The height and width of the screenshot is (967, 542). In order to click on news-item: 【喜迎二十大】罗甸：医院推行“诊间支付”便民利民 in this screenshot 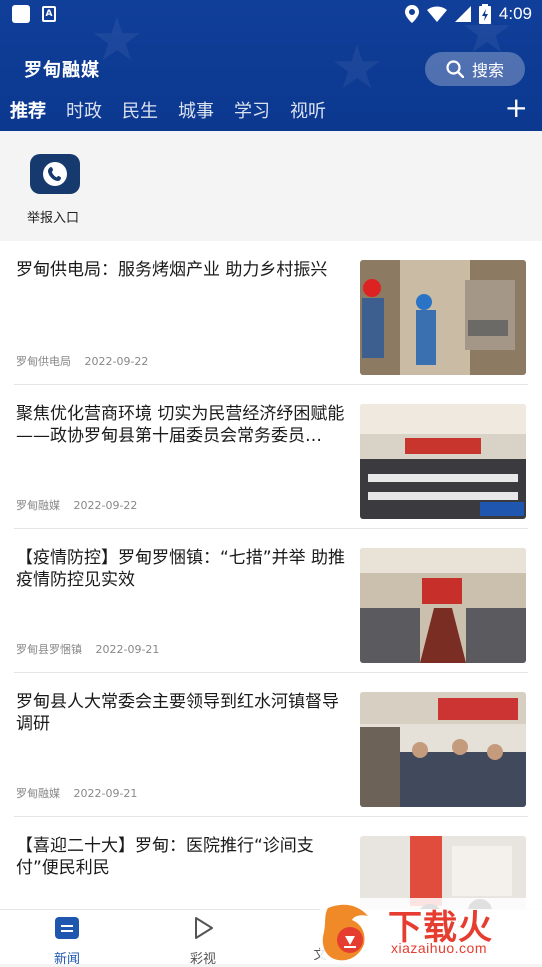, I will do `click(271, 863)`.